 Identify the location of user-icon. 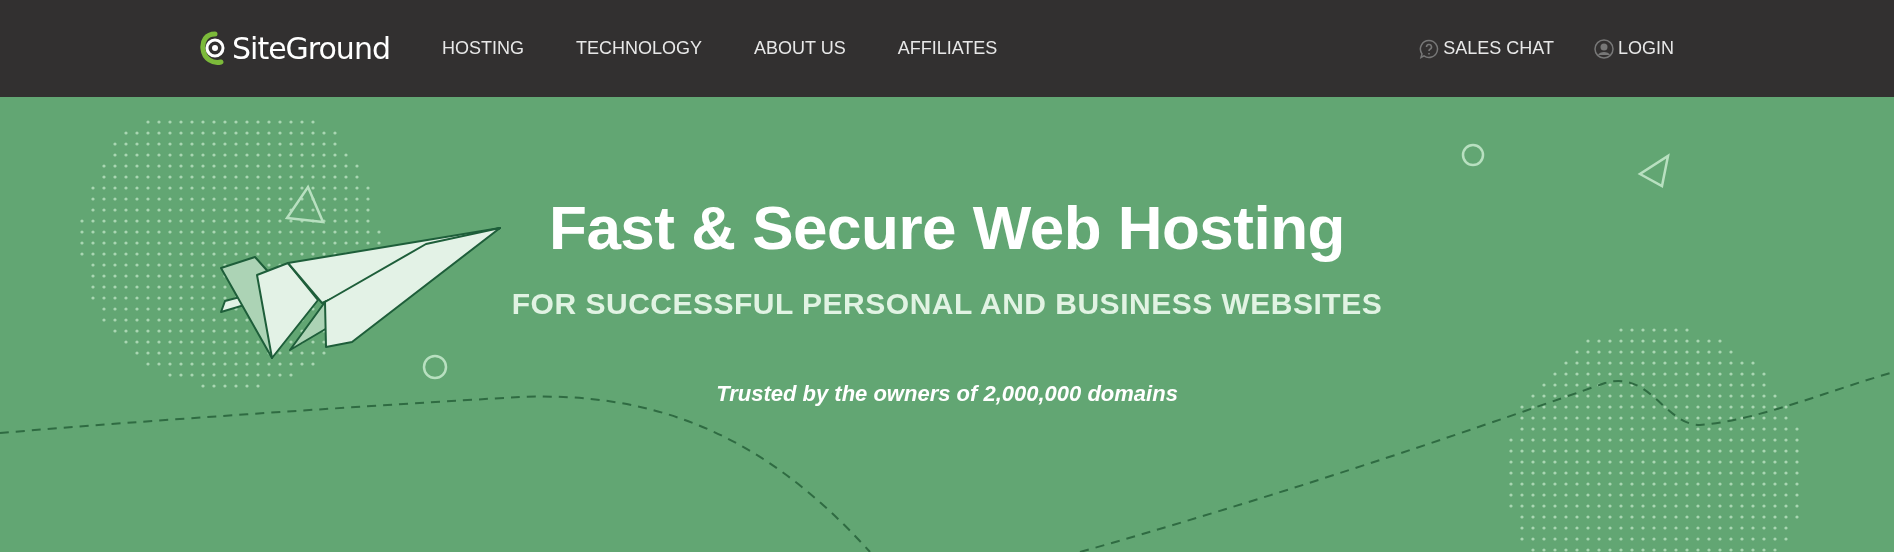
(1604, 48).